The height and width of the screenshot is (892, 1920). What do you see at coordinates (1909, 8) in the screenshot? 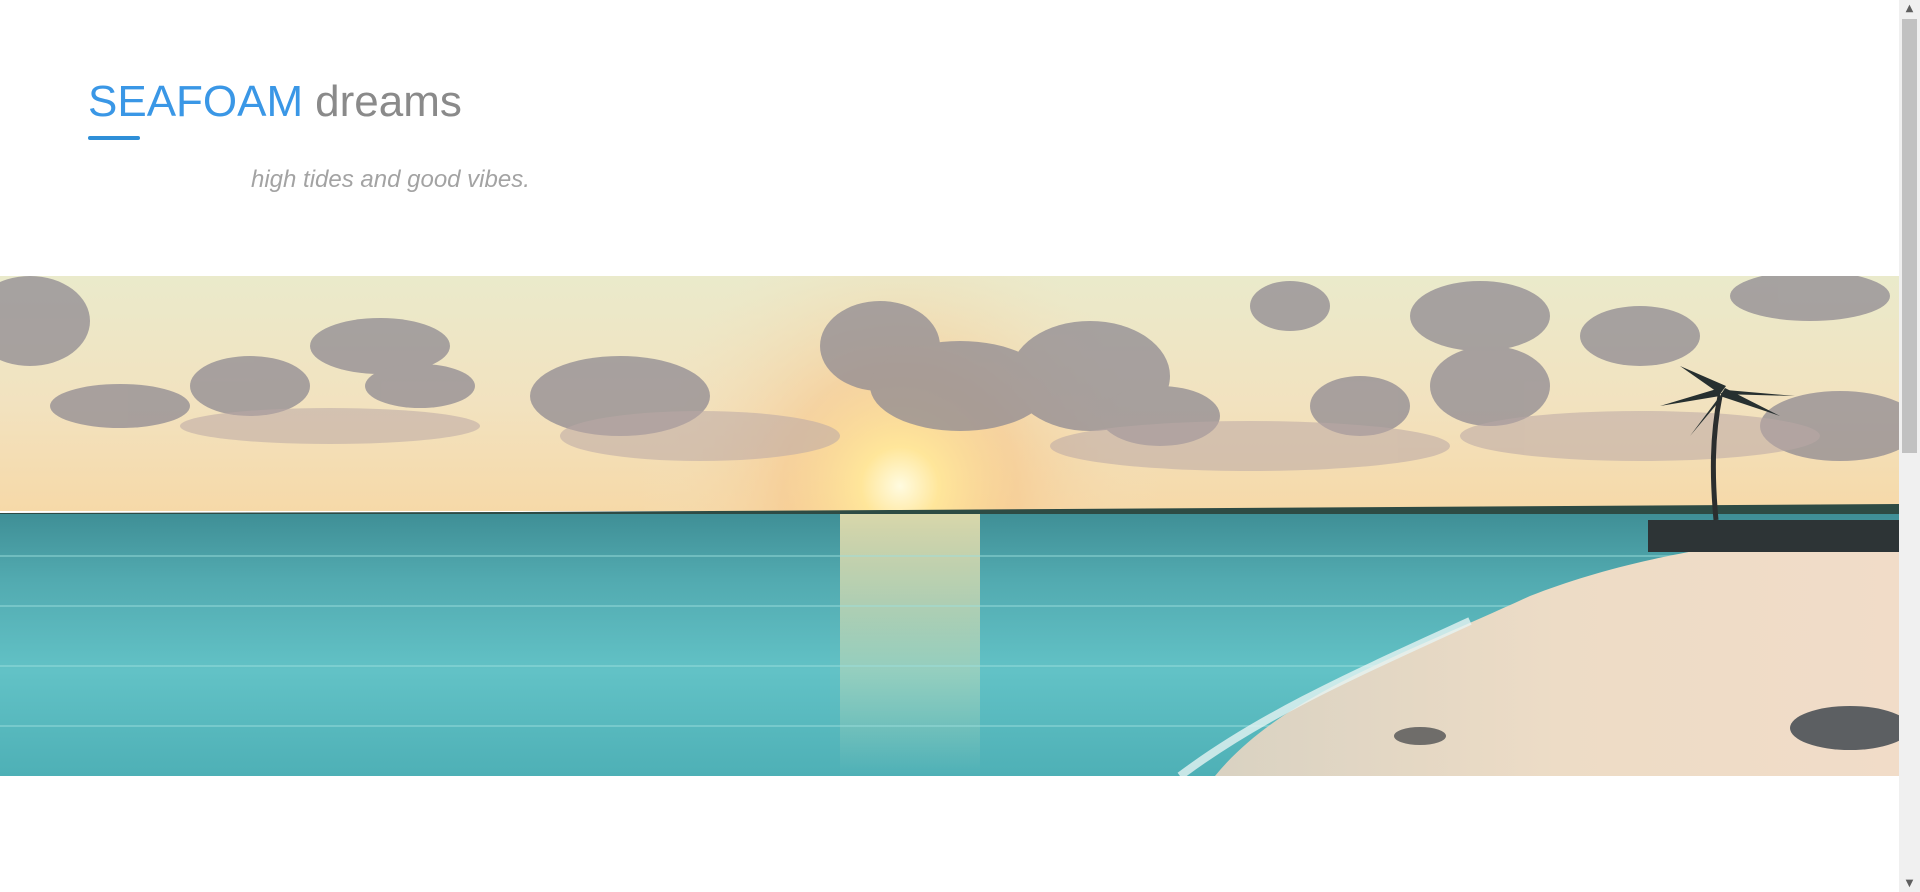
I see `chevron-up-icon: ▲` at bounding box center [1909, 8].